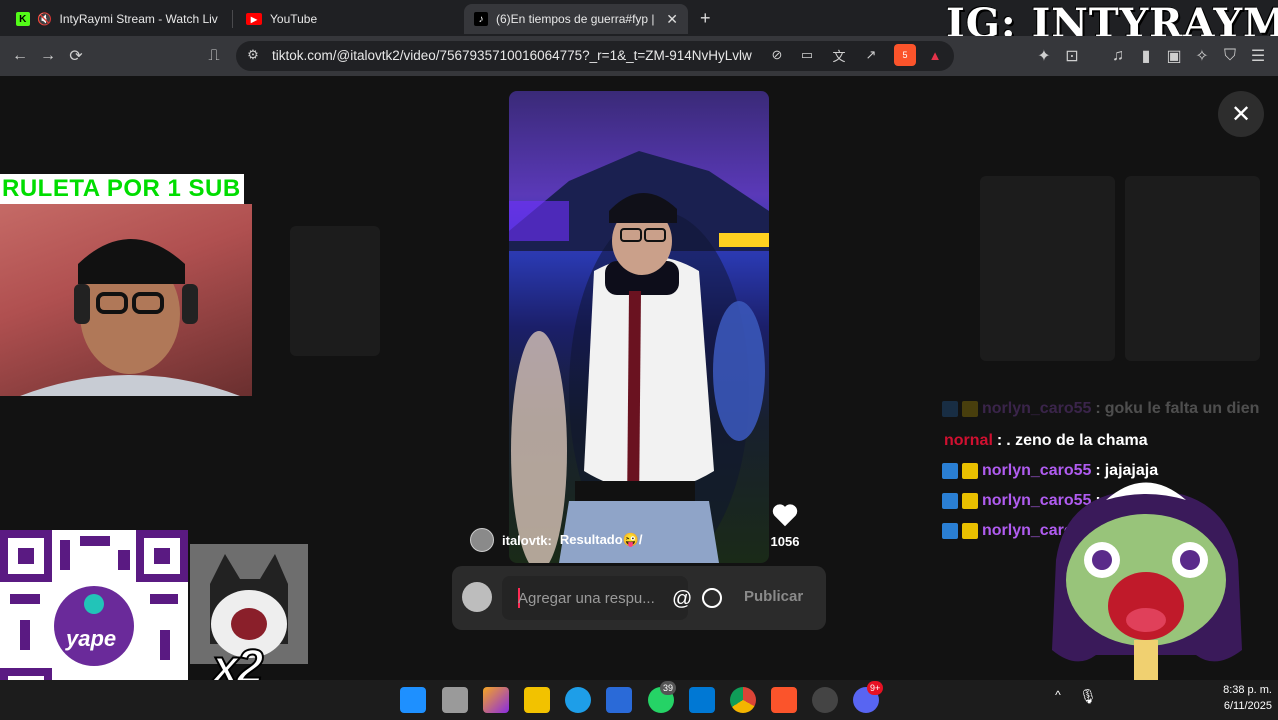  Describe the element at coordinates (347, 19) in the screenshot. I see `tab-youtube: ▶ YouTube` at that location.